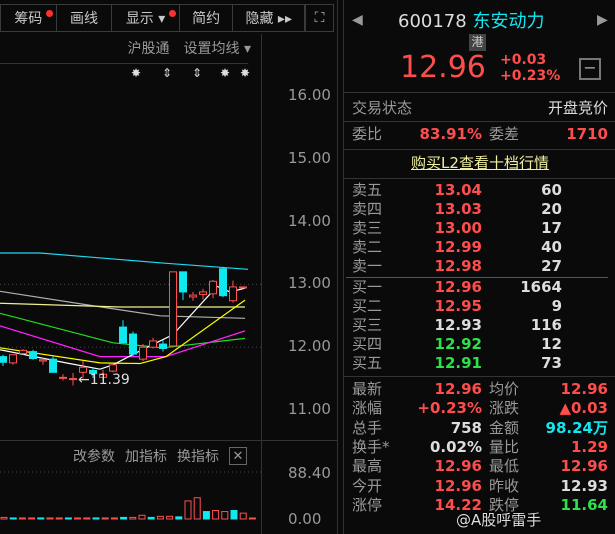 Image resolution: width=615 pixels, height=534 pixels. I want to click on stat-row: 最新 12.96 均价 12.96, so click(479, 389).